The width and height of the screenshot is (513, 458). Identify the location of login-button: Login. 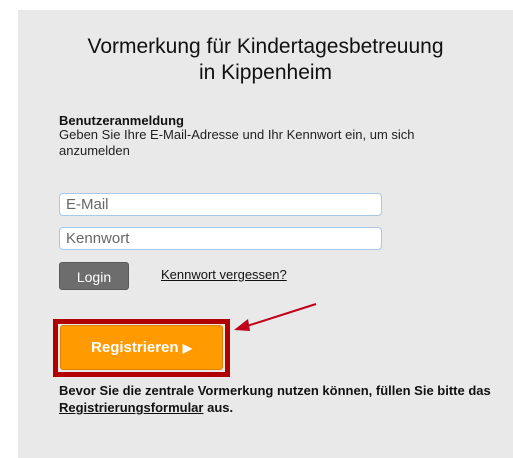
(94, 276).